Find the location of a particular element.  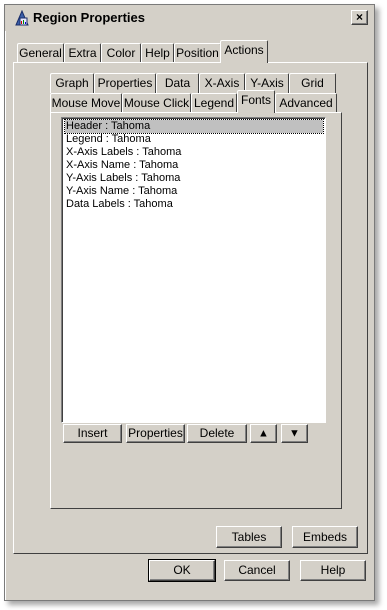

chart-app-icon is located at coordinates (22, 18).